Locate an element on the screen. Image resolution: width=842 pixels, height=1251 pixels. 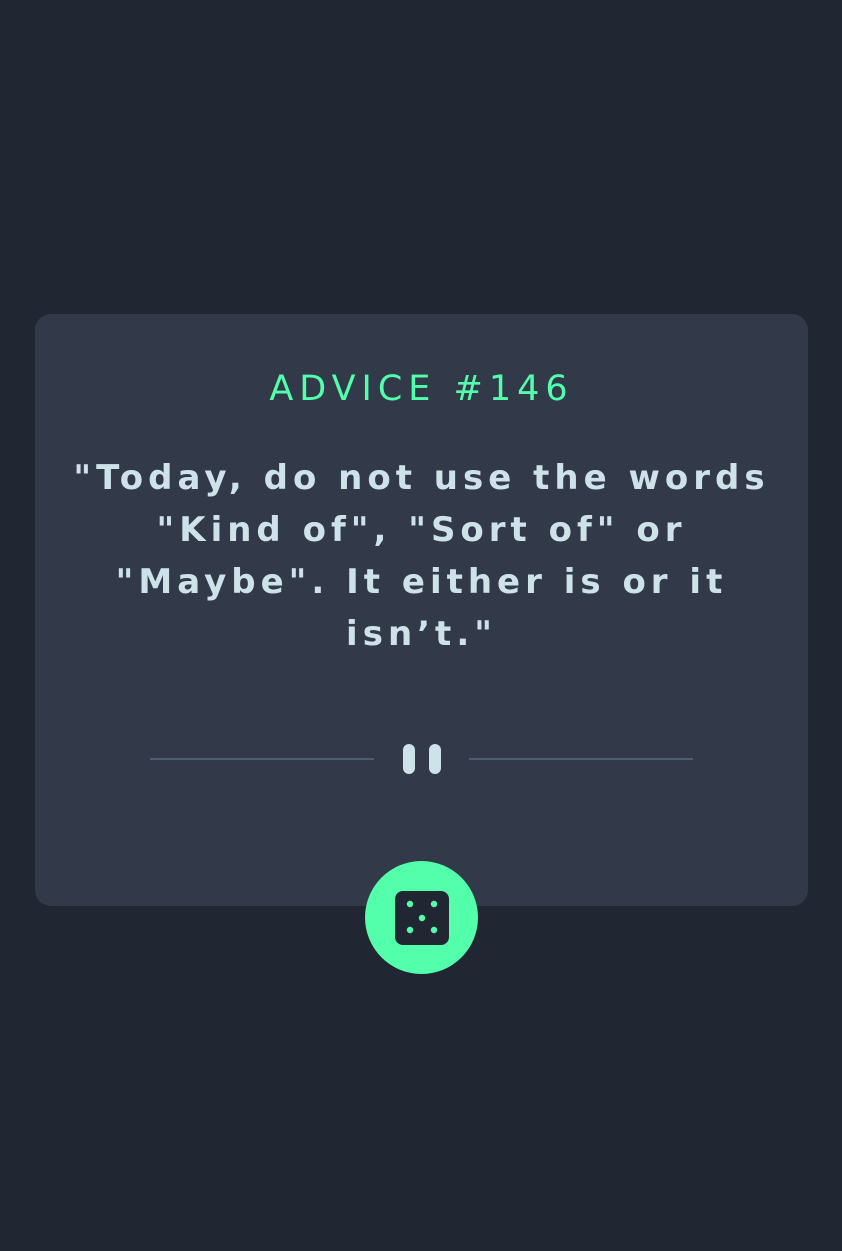
pattern-divider is located at coordinates (421, 759).